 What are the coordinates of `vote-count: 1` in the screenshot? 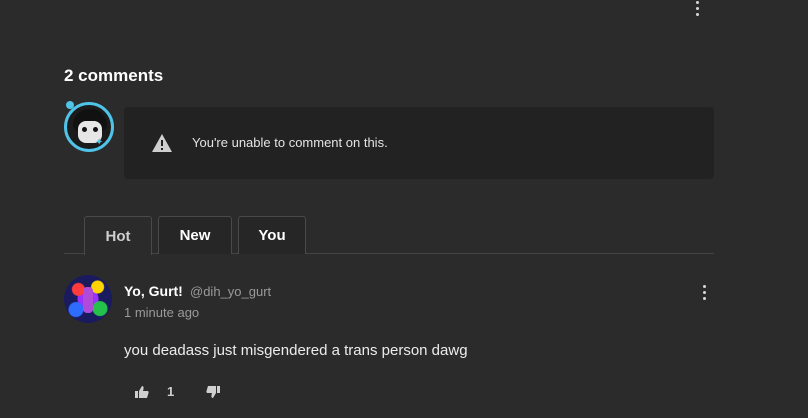 It's located at (171, 391).